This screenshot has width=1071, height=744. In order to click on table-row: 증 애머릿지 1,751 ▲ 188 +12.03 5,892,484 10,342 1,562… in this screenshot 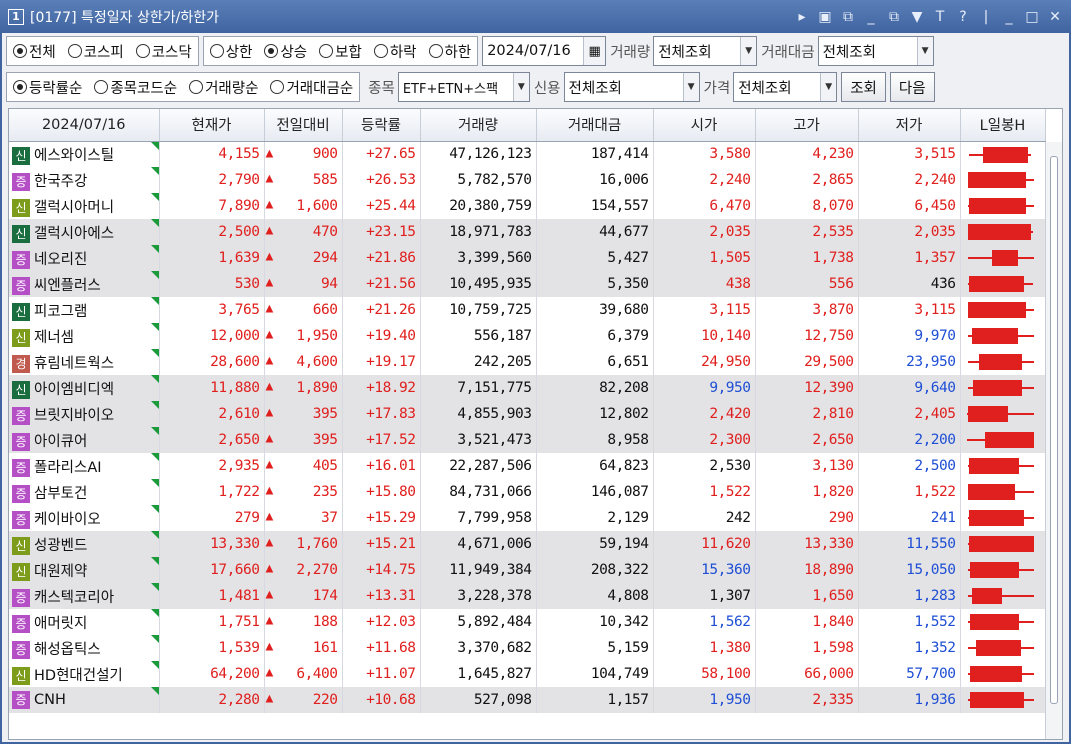, I will do `click(527, 622)`.